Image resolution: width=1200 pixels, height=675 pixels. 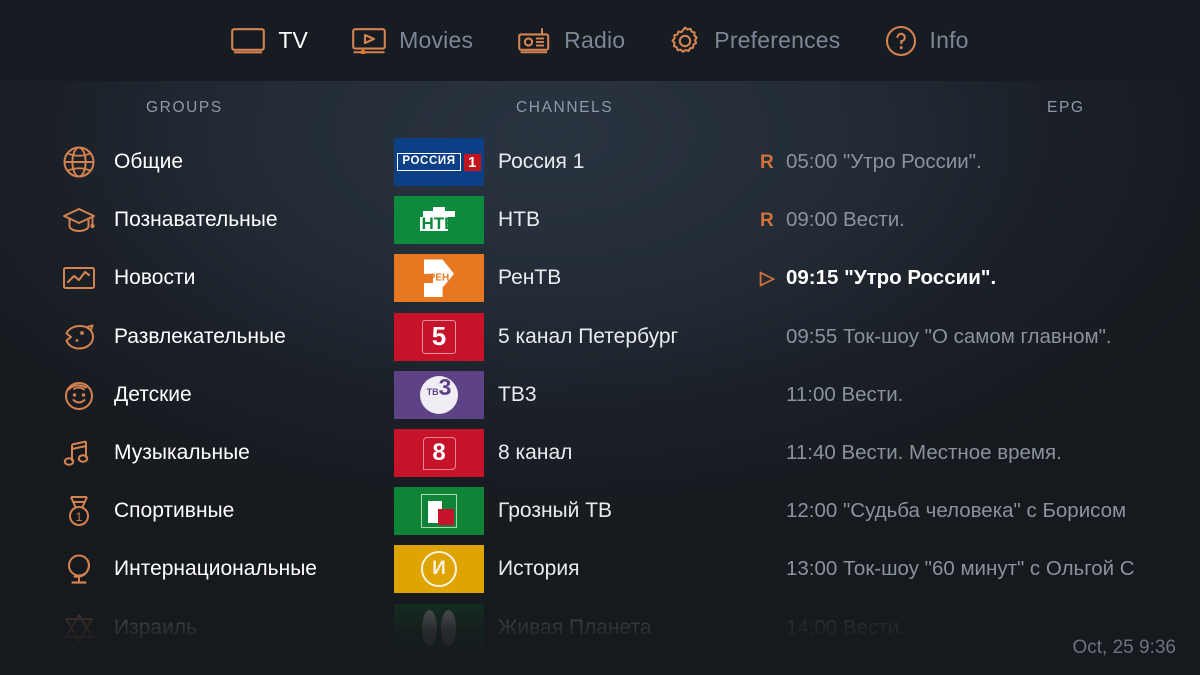 What do you see at coordinates (588, 336) in the screenshot?
I see `channel-item-label: 5 канал Петербург` at bounding box center [588, 336].